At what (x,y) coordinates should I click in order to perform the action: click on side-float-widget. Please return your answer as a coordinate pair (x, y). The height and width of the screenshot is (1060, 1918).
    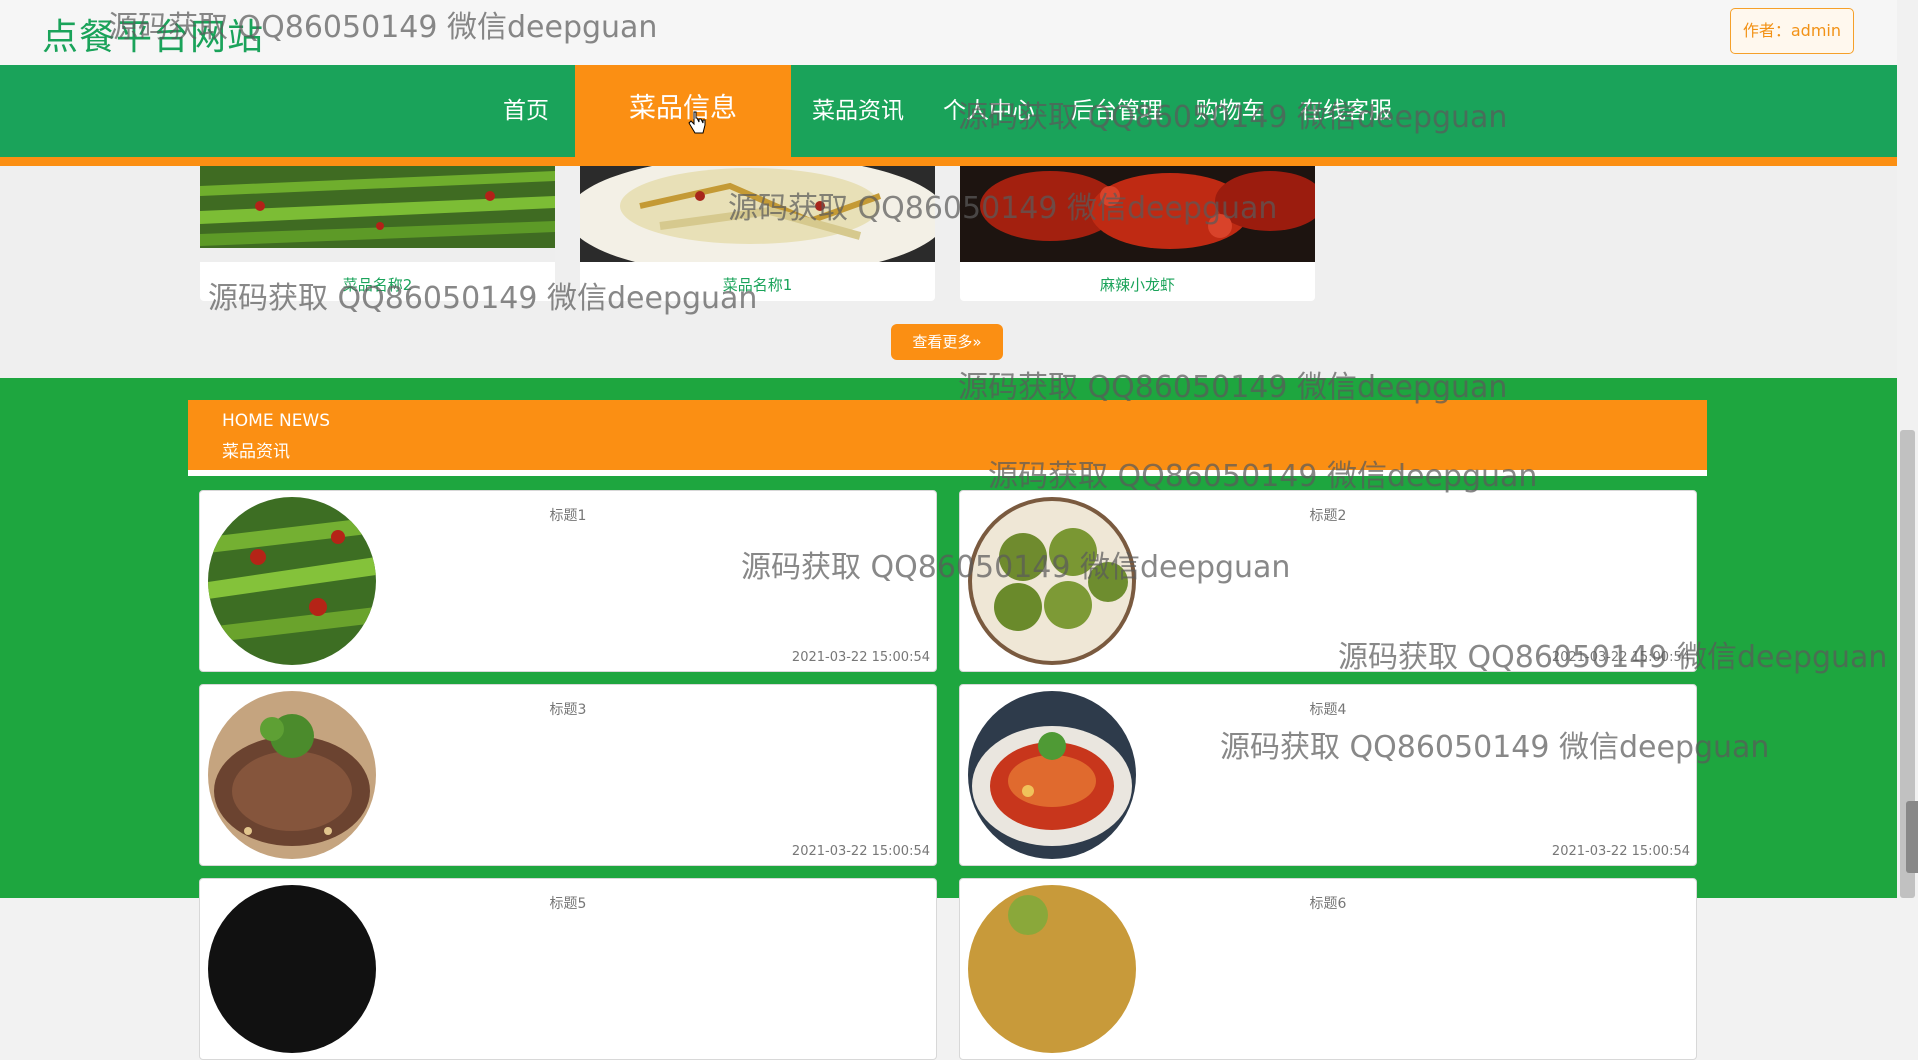
    Looking at the image, I should click on (1912, 837).